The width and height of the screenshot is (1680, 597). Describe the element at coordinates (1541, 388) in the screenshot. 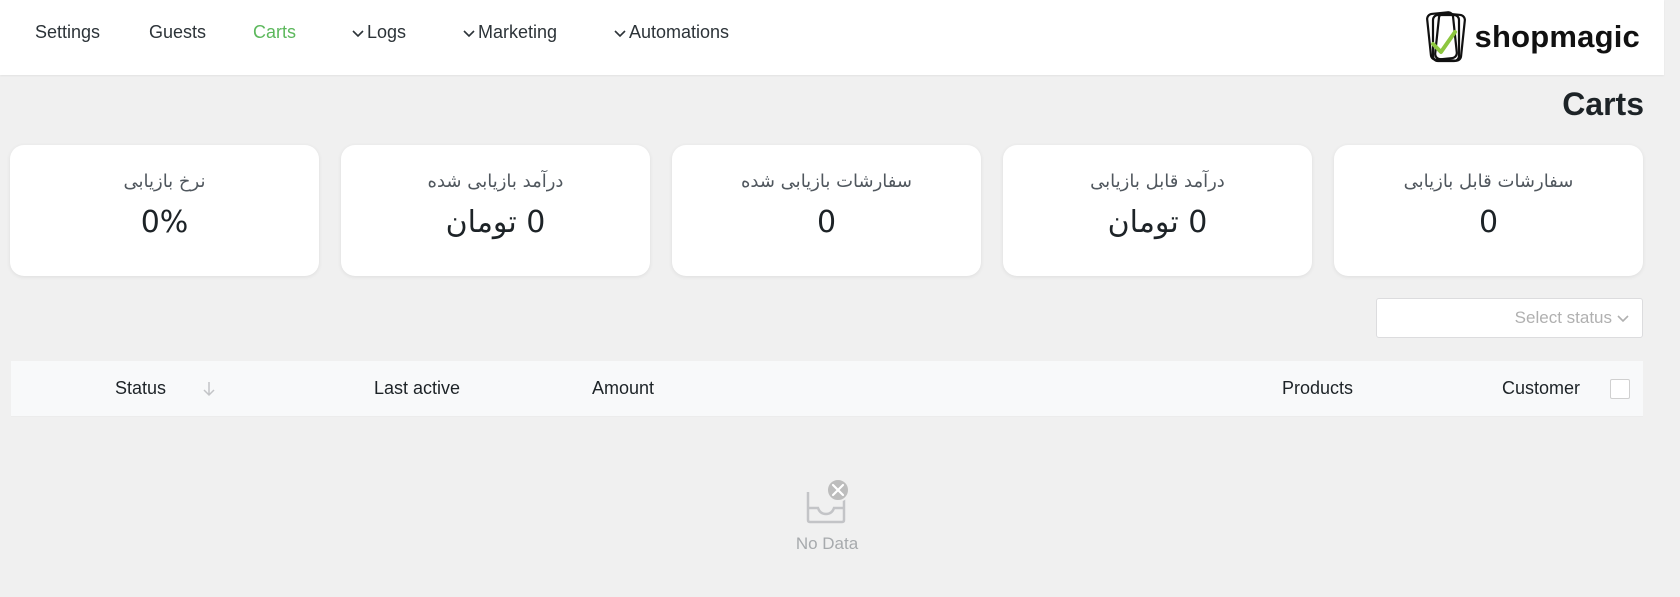

I see `column-customer: Customer` at that location.